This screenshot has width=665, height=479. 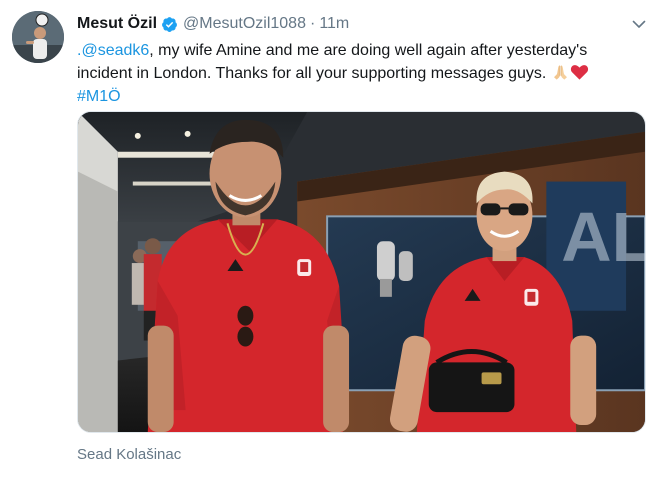 I want to click on hashtag-link: #M1Ö, so click(x=99, y=96).